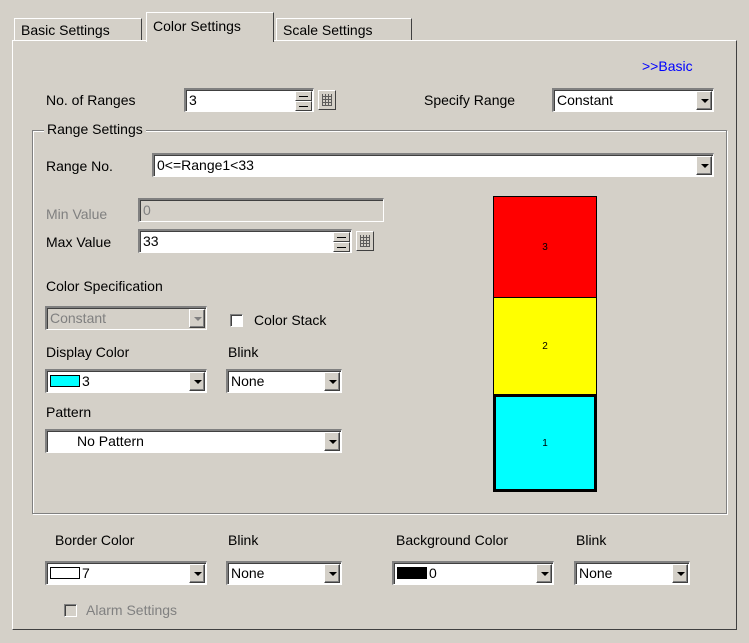 The width and height of the screenshot is (749, 643). I want to click on range-no-label: Range No., so click(79, 166).